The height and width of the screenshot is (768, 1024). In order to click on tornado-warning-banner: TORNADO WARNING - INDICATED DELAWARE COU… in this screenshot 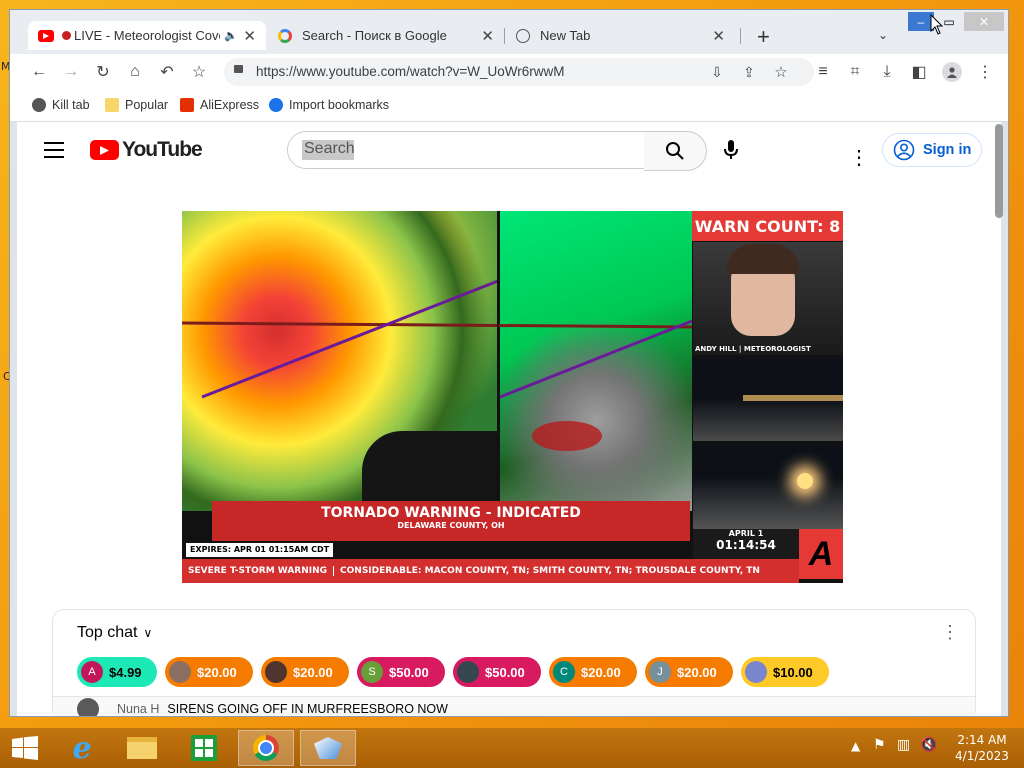, I will do `click(451, 521)`.